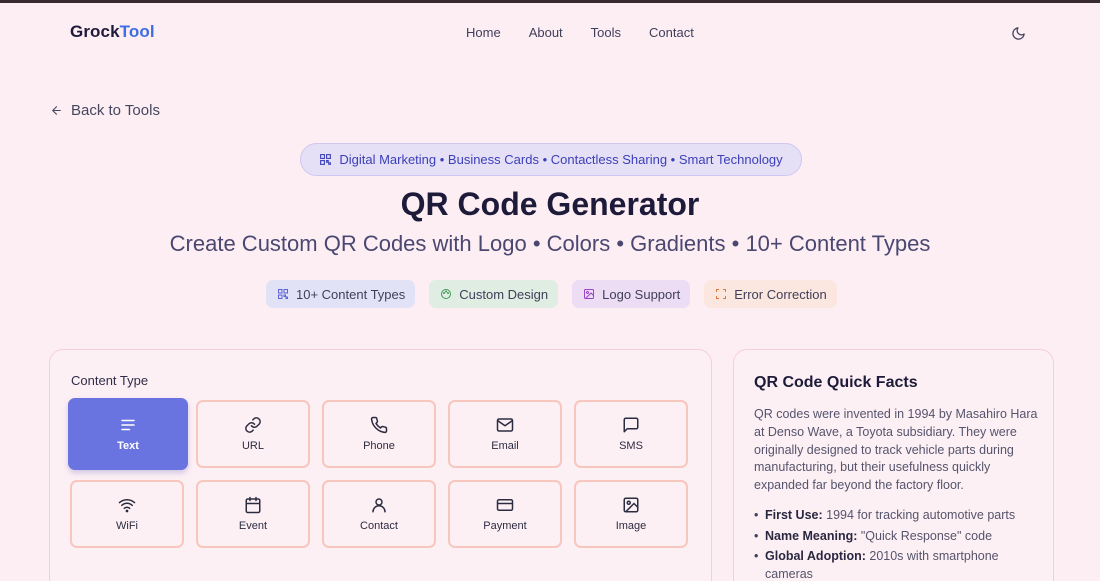 Image resolution: width=1100 pixels, height=581 pixels. What do you see at coordinates (115, 110) in the screenshot?
I see `back-label: Back to Tools` at bounding box center [115, 110].